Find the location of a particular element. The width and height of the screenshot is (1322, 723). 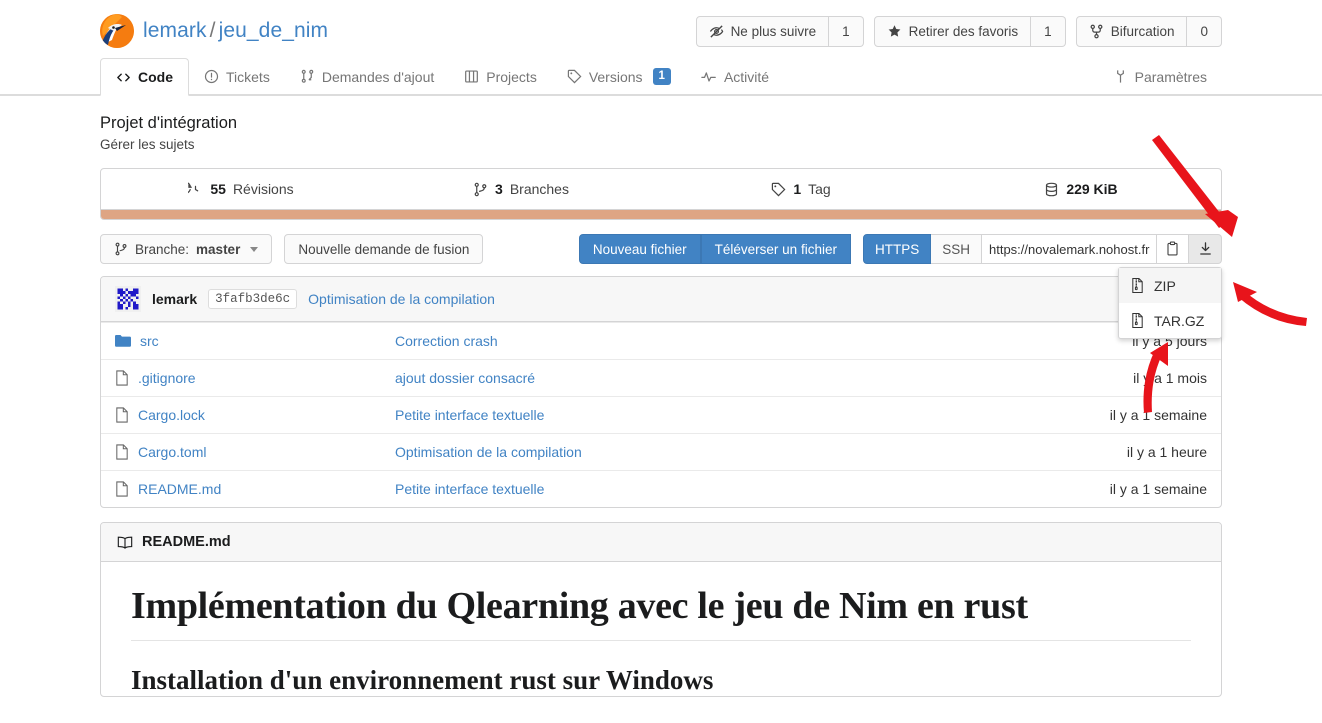

stat-commits: 55 Révisions is located at coordinates (241, 189).